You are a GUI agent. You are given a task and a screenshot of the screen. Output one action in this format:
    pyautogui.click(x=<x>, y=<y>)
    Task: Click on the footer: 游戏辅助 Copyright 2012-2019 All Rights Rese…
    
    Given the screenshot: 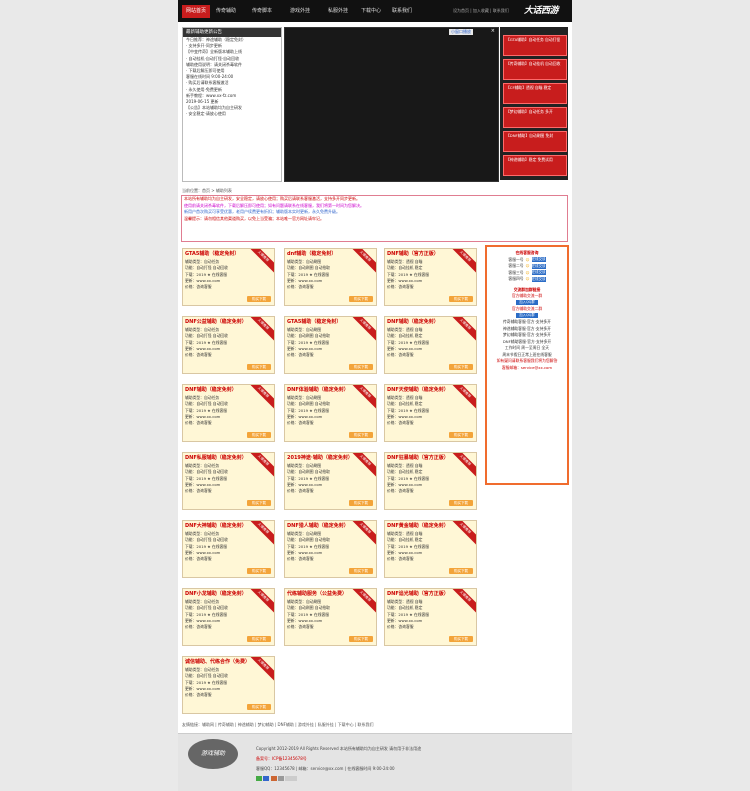 What is the action you would take?
    pyautogui.click(x=375, y=762)
    